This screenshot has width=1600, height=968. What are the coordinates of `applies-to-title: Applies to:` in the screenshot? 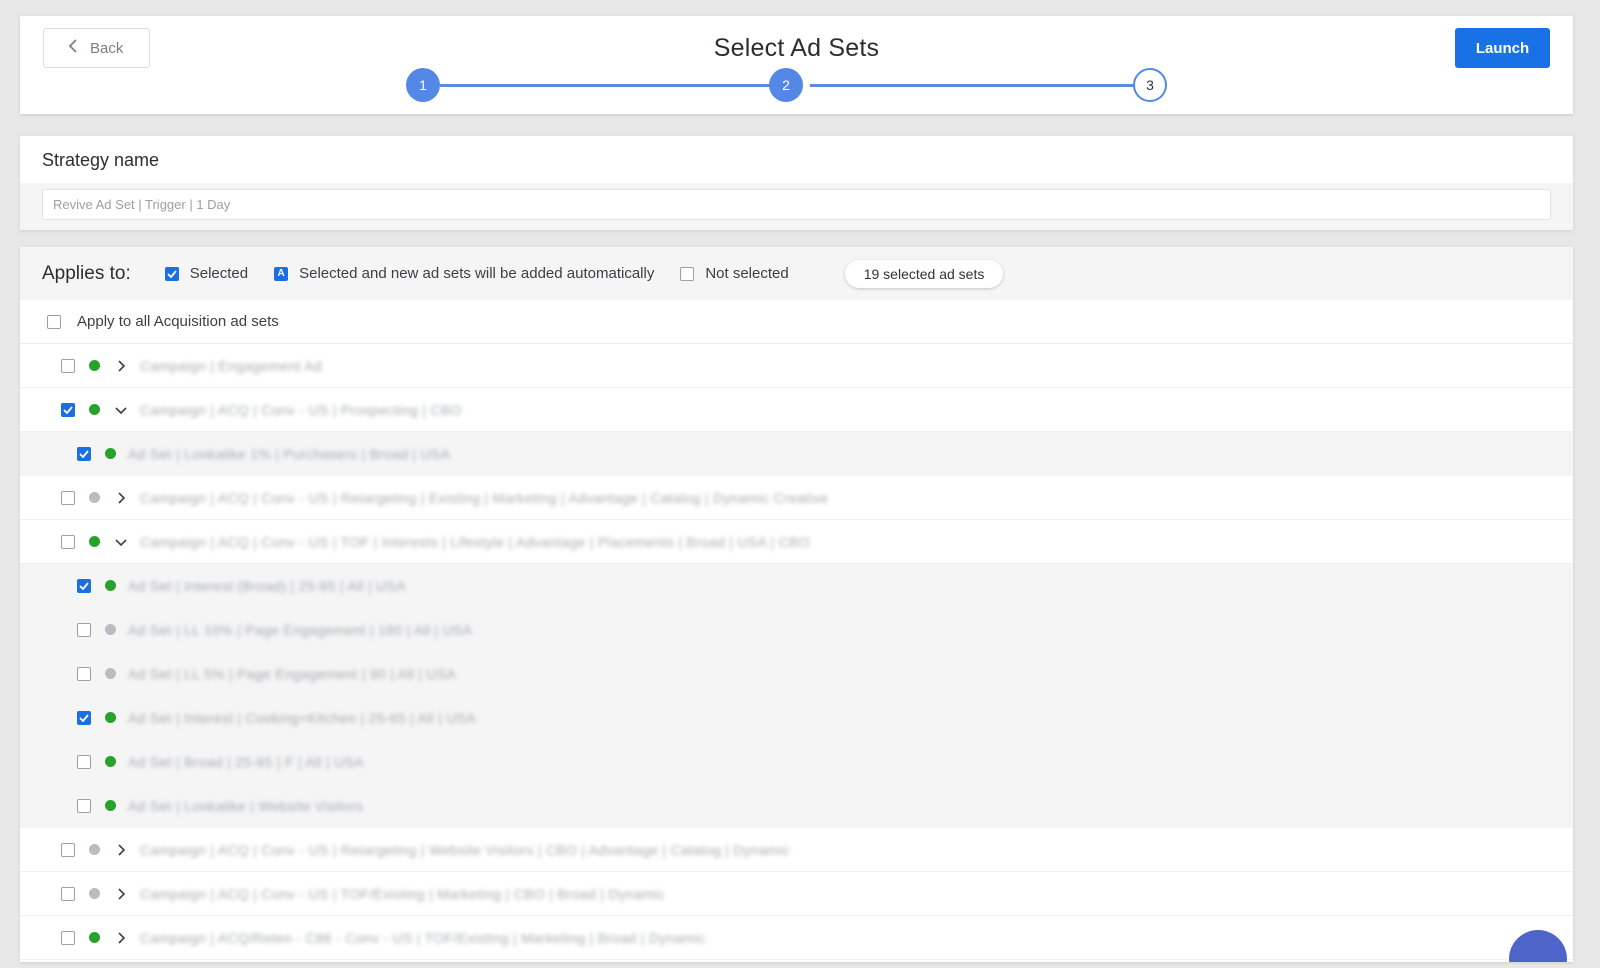 It's located at (86, 273).